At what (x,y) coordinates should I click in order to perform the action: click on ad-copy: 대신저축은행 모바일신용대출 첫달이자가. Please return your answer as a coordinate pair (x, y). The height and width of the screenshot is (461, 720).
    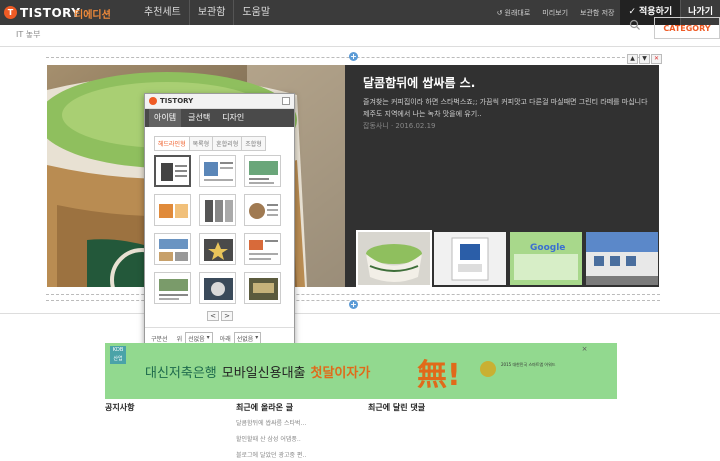
    Looking at the image, I should click on (257, 371).